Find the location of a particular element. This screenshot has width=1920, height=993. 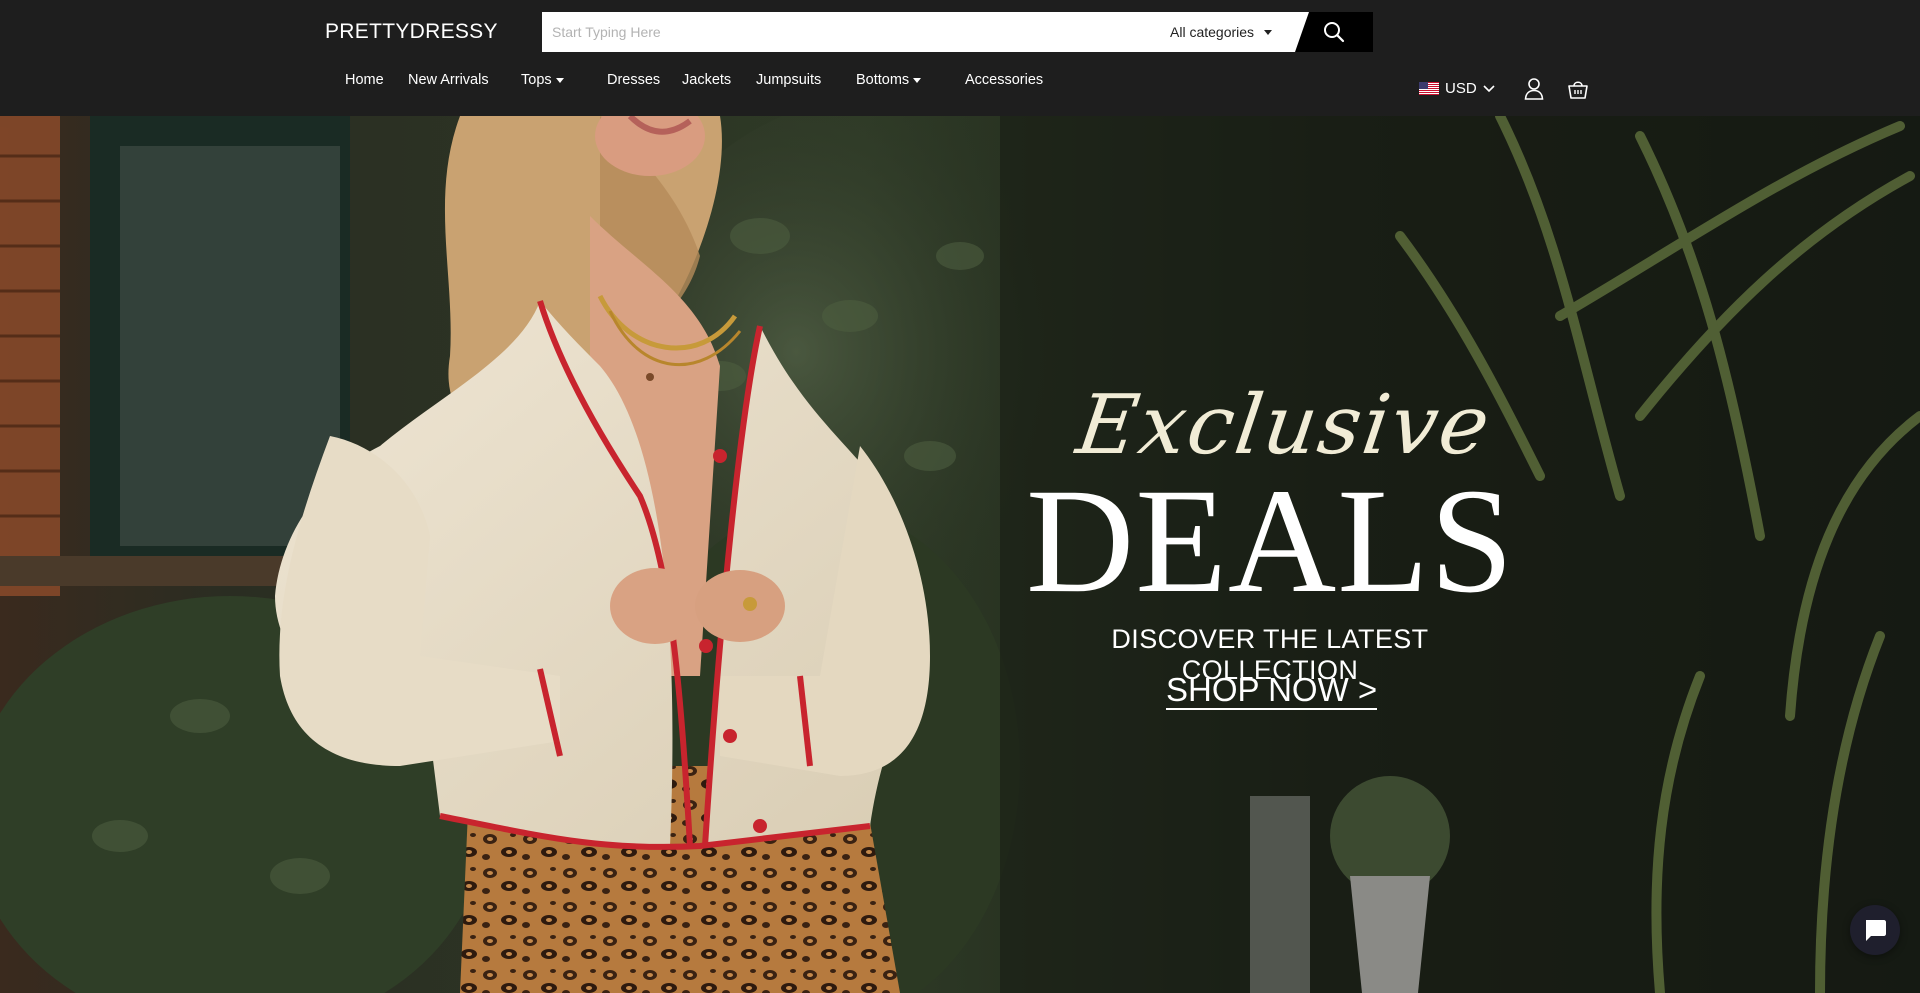

chevron-down-icon is located at coordinates (1489, 88).